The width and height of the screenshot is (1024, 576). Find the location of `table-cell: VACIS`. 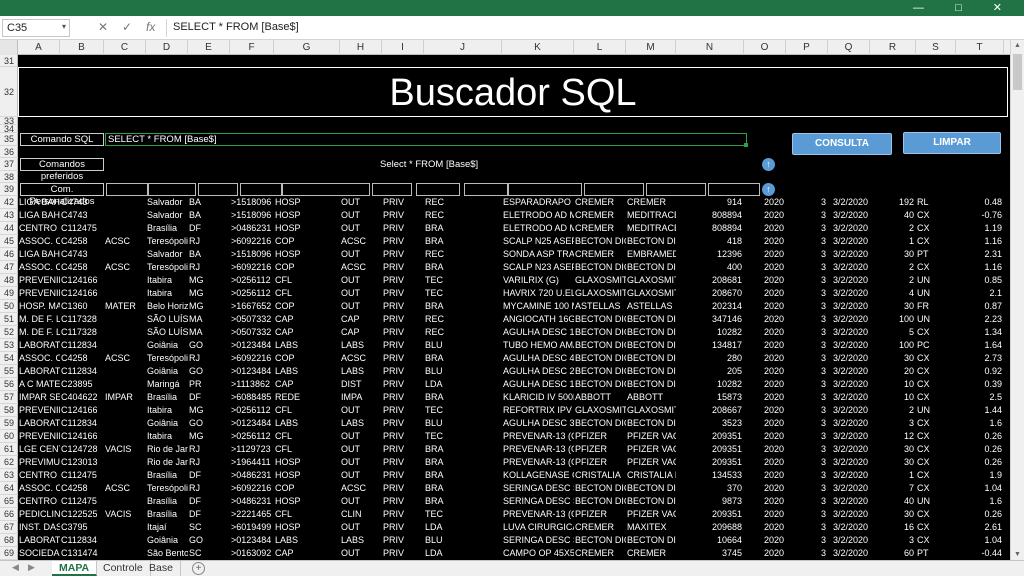

table-cell: VACIS is located at coordinates (125, 514).